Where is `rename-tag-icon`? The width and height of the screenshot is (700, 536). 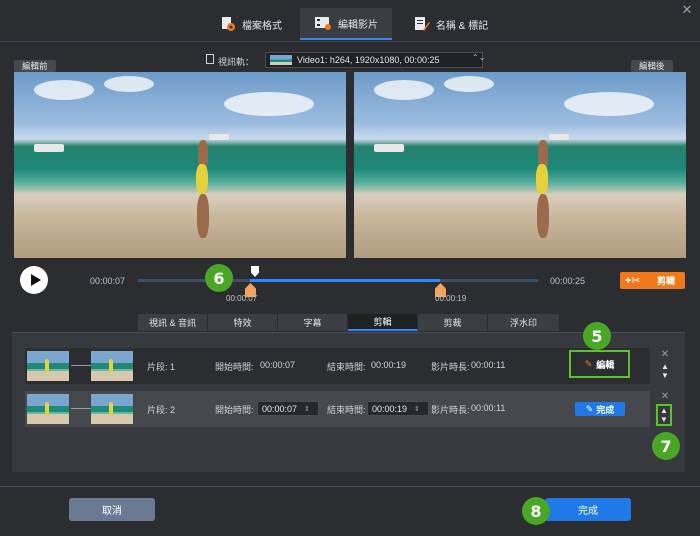
rename-tag-icon is located at coordinates (422, 24).